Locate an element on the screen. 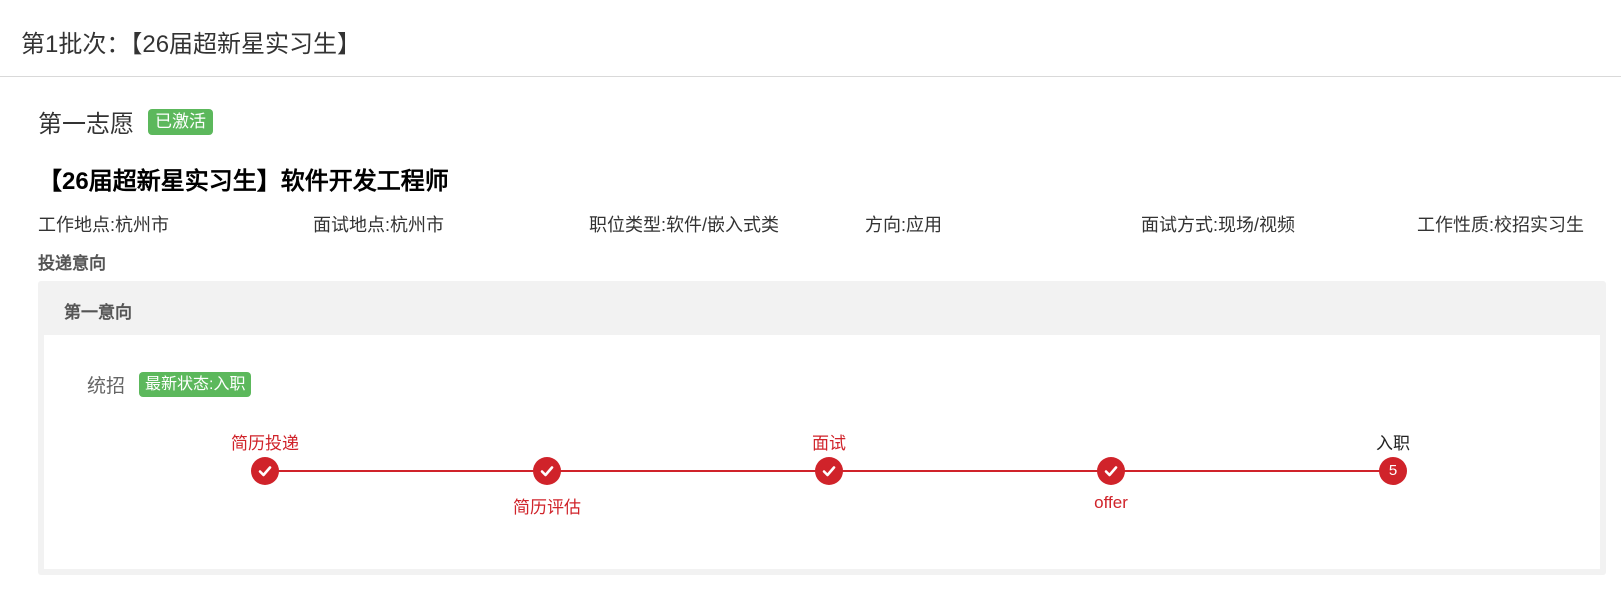 This screenshot has width=1621, height=589. step-label-resume-submit: 简历投递 is located at coordinates (265, 443).